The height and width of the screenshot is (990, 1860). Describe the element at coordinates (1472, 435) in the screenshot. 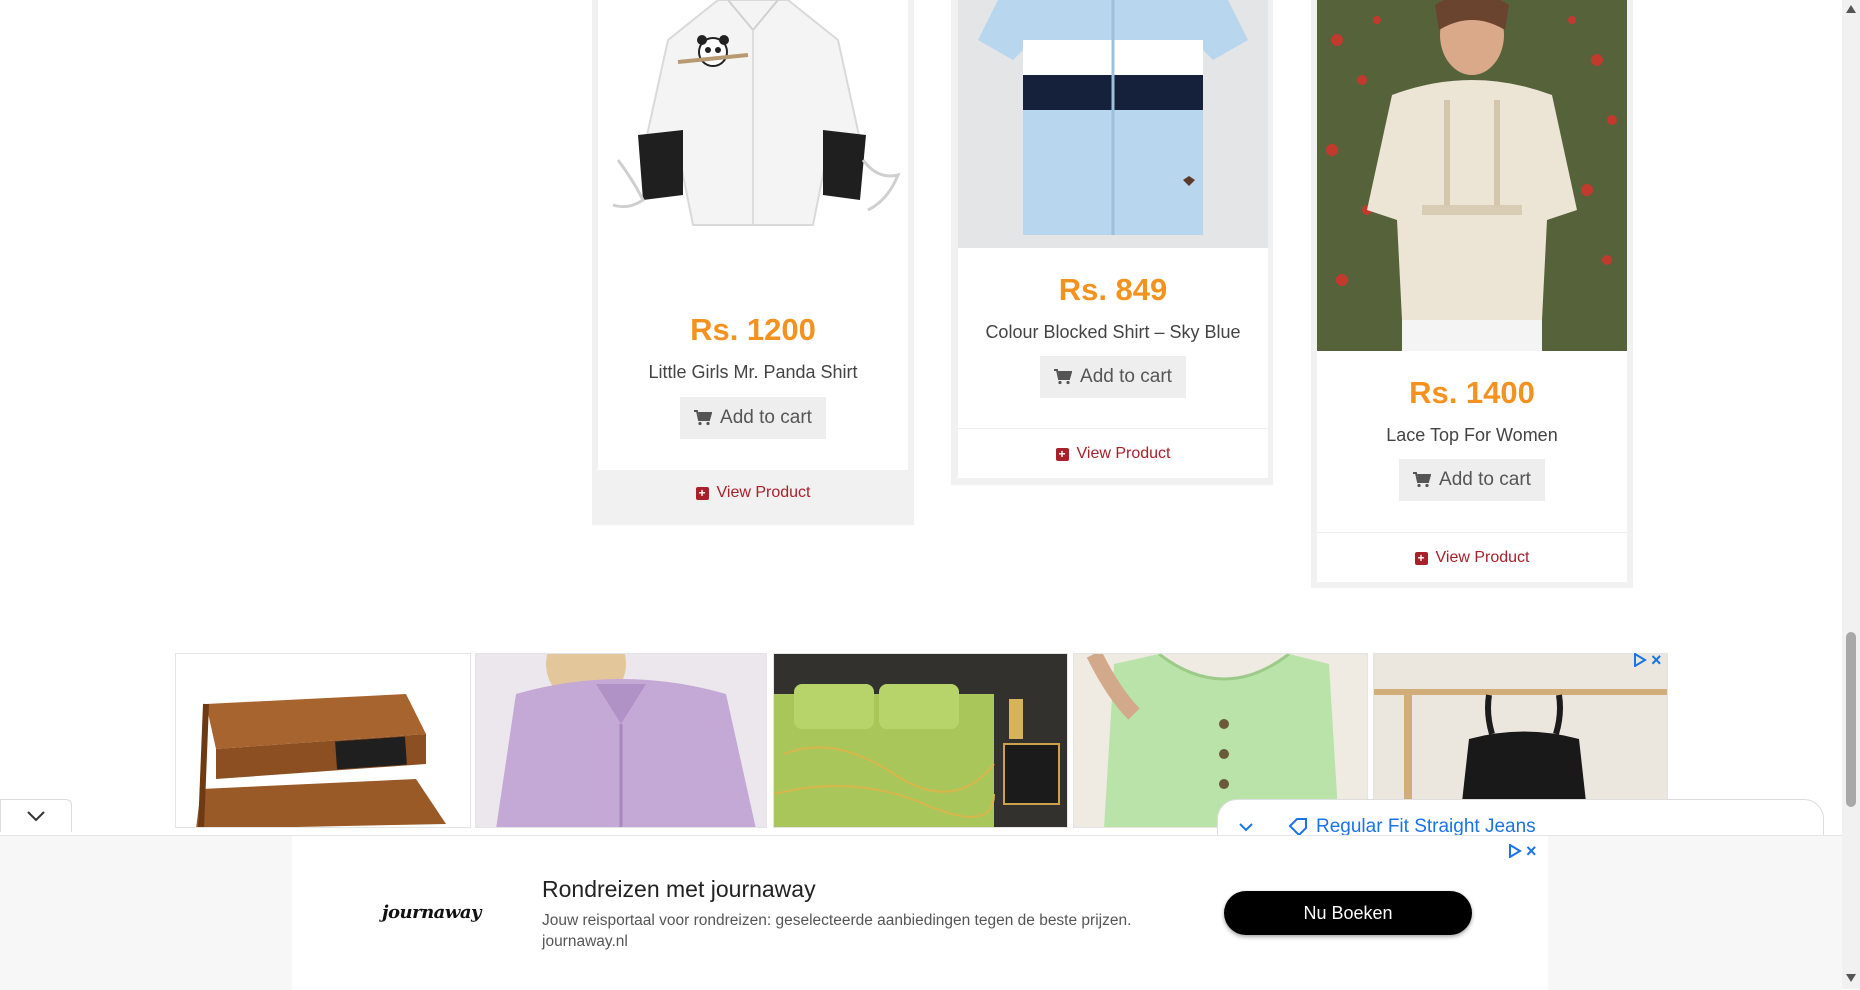

I see `product-name: Lace Top For Women` at that location.